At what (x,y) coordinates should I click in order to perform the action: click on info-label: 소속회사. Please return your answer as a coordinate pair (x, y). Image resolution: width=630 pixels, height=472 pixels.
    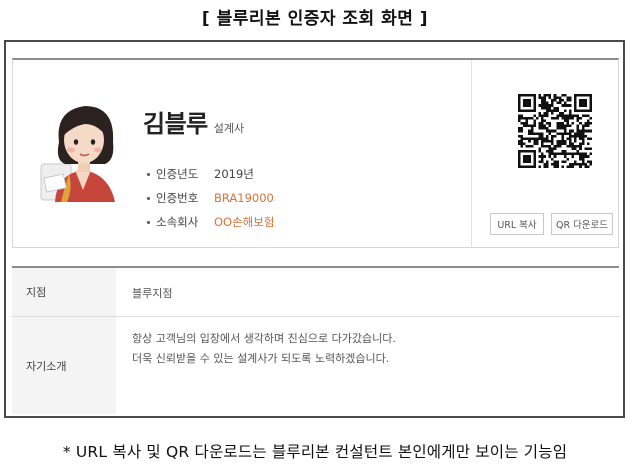
    Looking at the image, I should click on (177, 222).